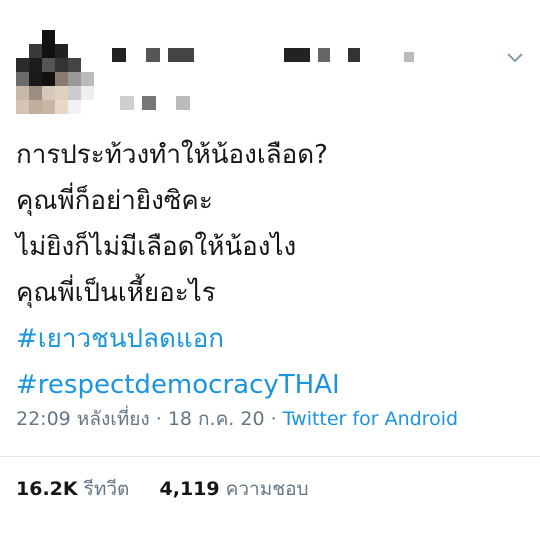  Describe the element at coordinates (172, 155) in the screenshot. I see `tweet-line: การประท้วงทำให้น้องเลือด?` at that location.